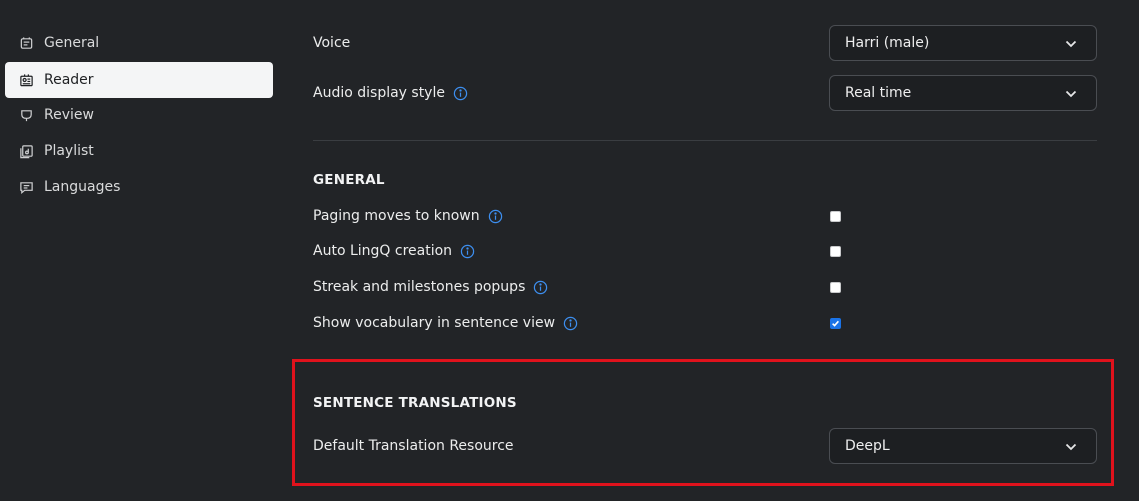  Describe the element at coordinates (26, 80) in the screenshot. I see `reader-icon` at that location.